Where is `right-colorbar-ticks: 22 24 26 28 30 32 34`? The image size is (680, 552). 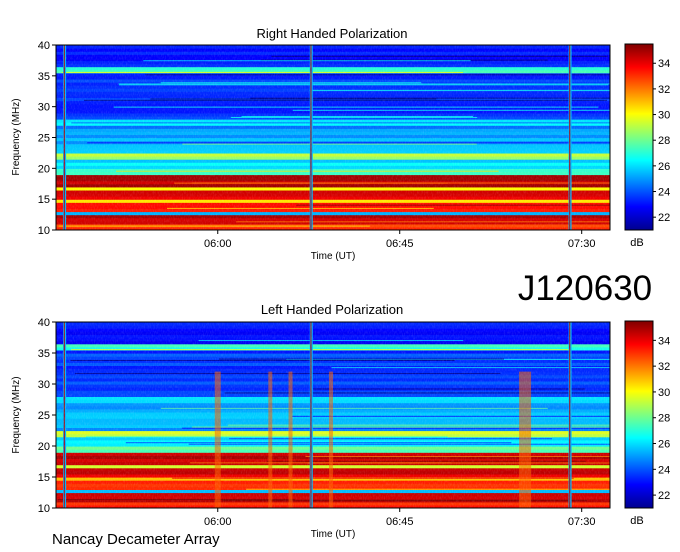
right-colorbar-ticks: 22 24 26 28 30 32 34 is located at coordinates (661, 141).